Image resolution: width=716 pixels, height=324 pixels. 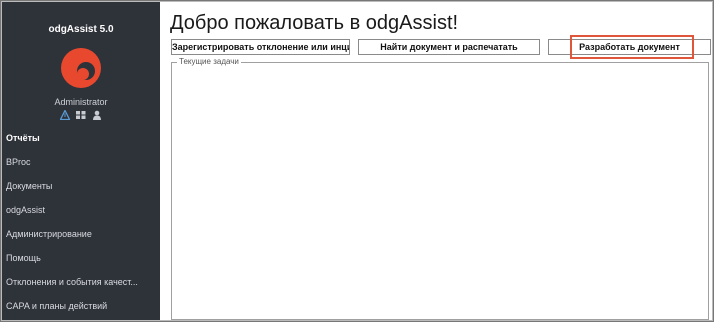 I want to click on current-tasks-legend: Текущие задачи, so click(x=209, y=61).